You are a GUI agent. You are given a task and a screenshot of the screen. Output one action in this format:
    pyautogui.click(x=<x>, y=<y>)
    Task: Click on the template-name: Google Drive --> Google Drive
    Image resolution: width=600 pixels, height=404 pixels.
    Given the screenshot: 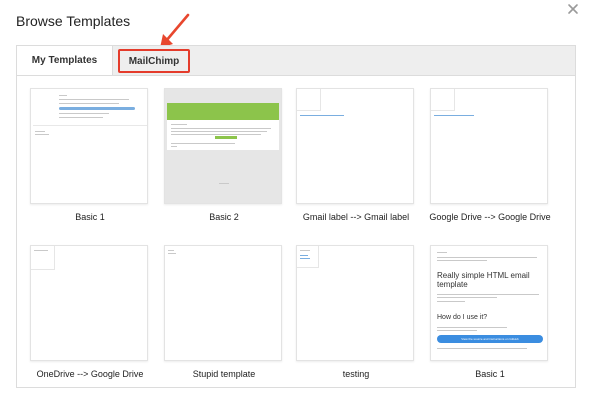 What is the action you would take?
    pyautogui.click(x=490, y=217)
    